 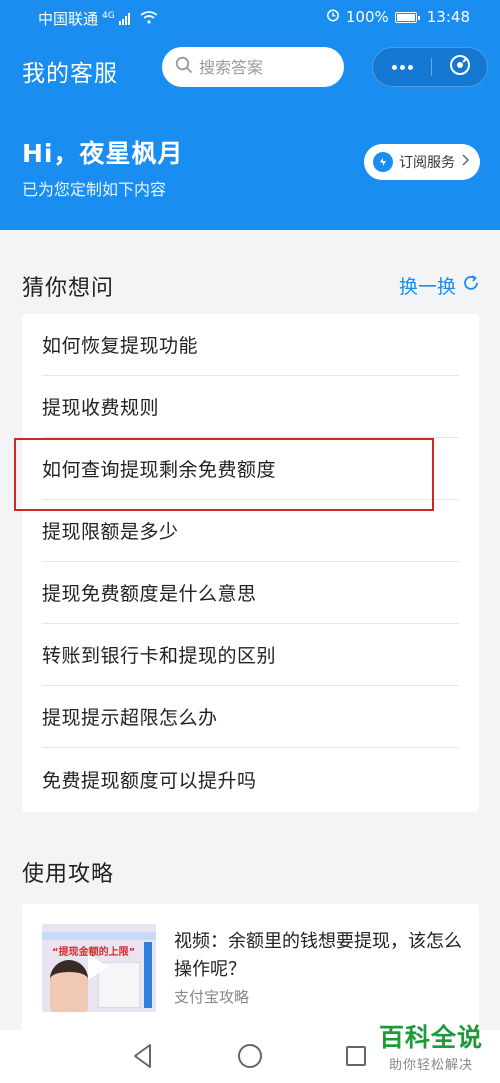 What do you see at coordinates (250, 407) in the screenshot?
I see `question-item: 提现收费规则` at bounding box center [250, 407].